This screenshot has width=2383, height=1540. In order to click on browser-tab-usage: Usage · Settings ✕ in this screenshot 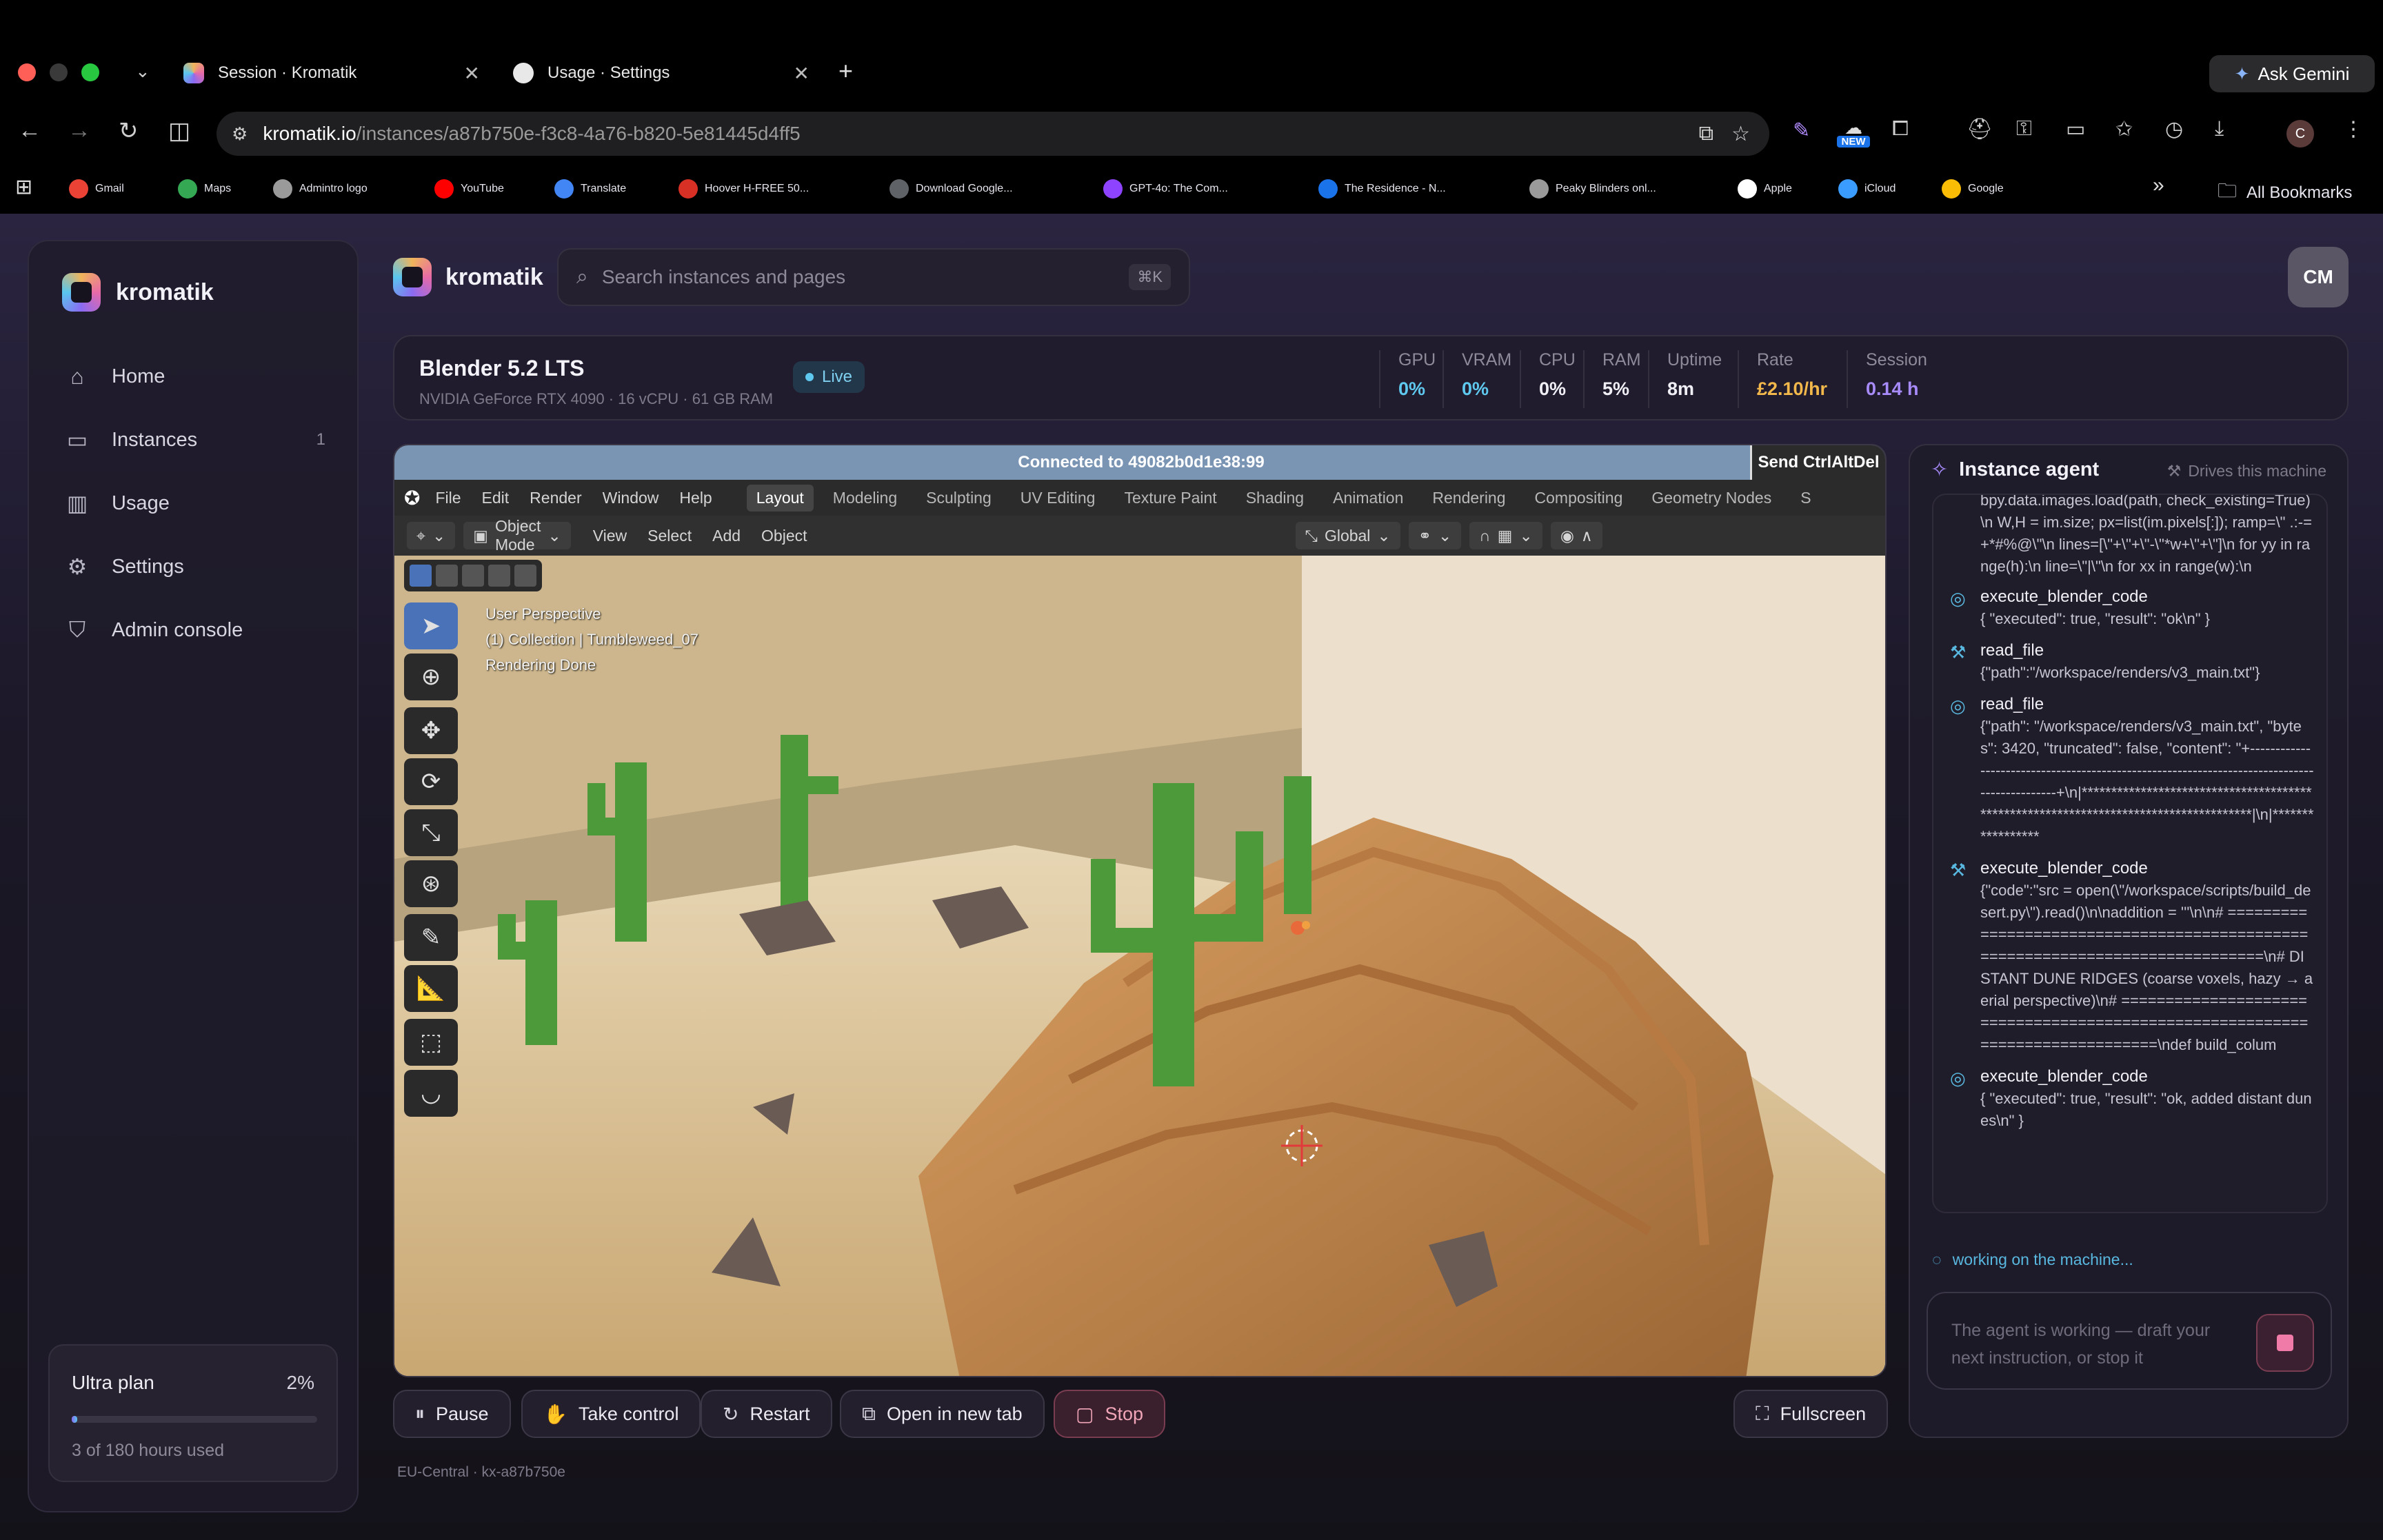, I will do `click(661, 73)`.